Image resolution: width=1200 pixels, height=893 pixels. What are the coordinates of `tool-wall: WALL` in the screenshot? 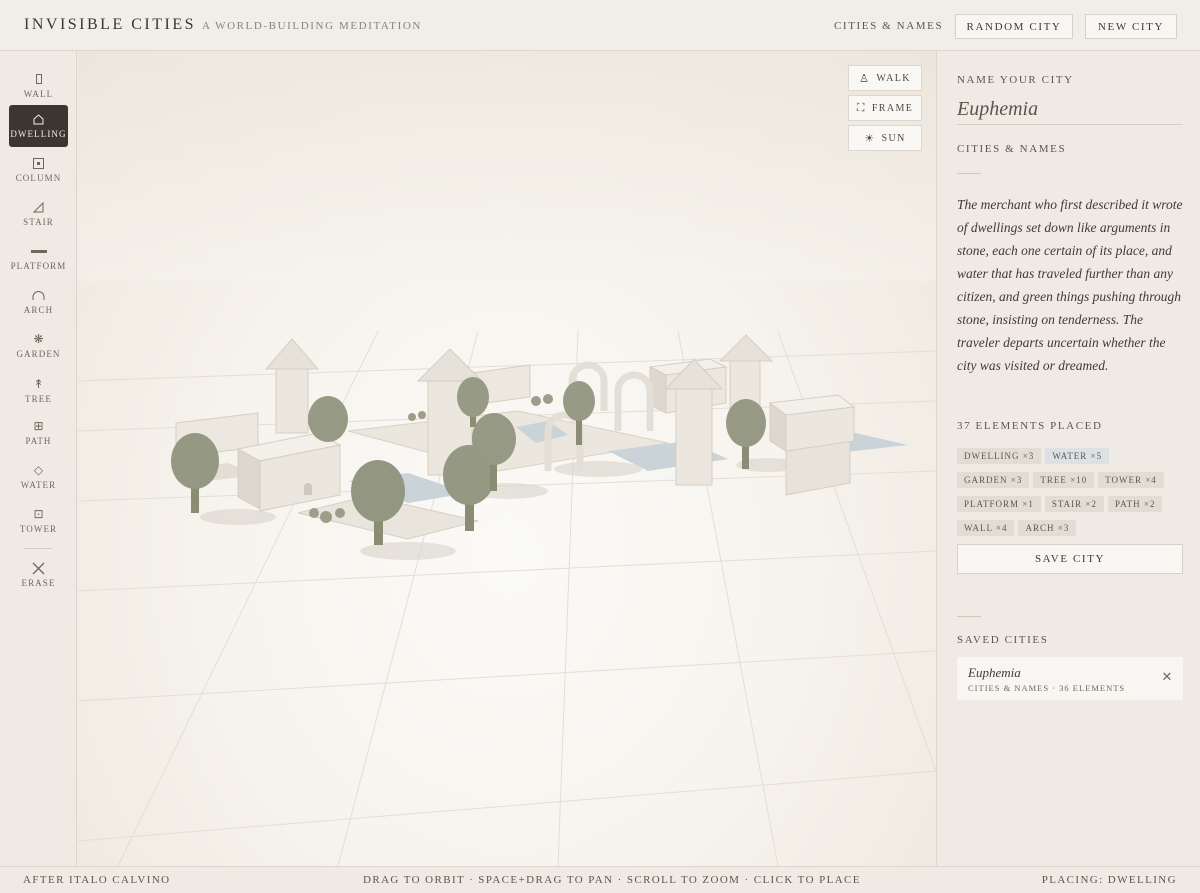 It's located at (38, 86).